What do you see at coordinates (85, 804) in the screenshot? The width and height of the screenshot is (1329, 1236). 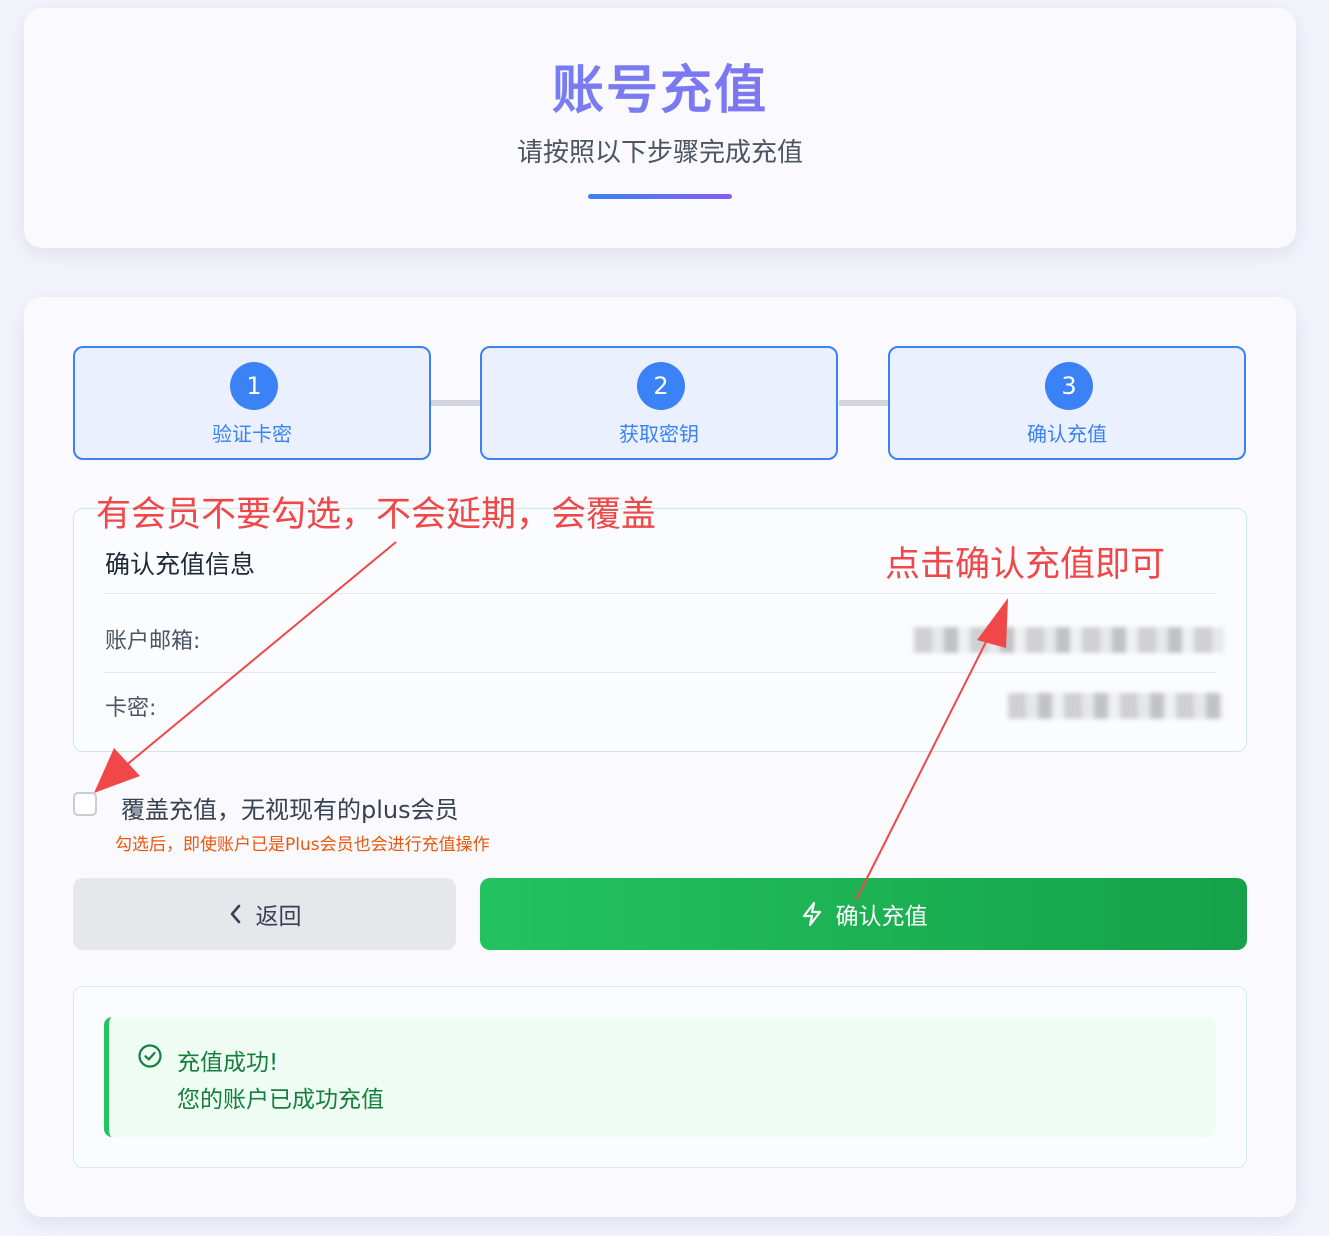 I see `override-checkbox` at bounding box center [85, 804].